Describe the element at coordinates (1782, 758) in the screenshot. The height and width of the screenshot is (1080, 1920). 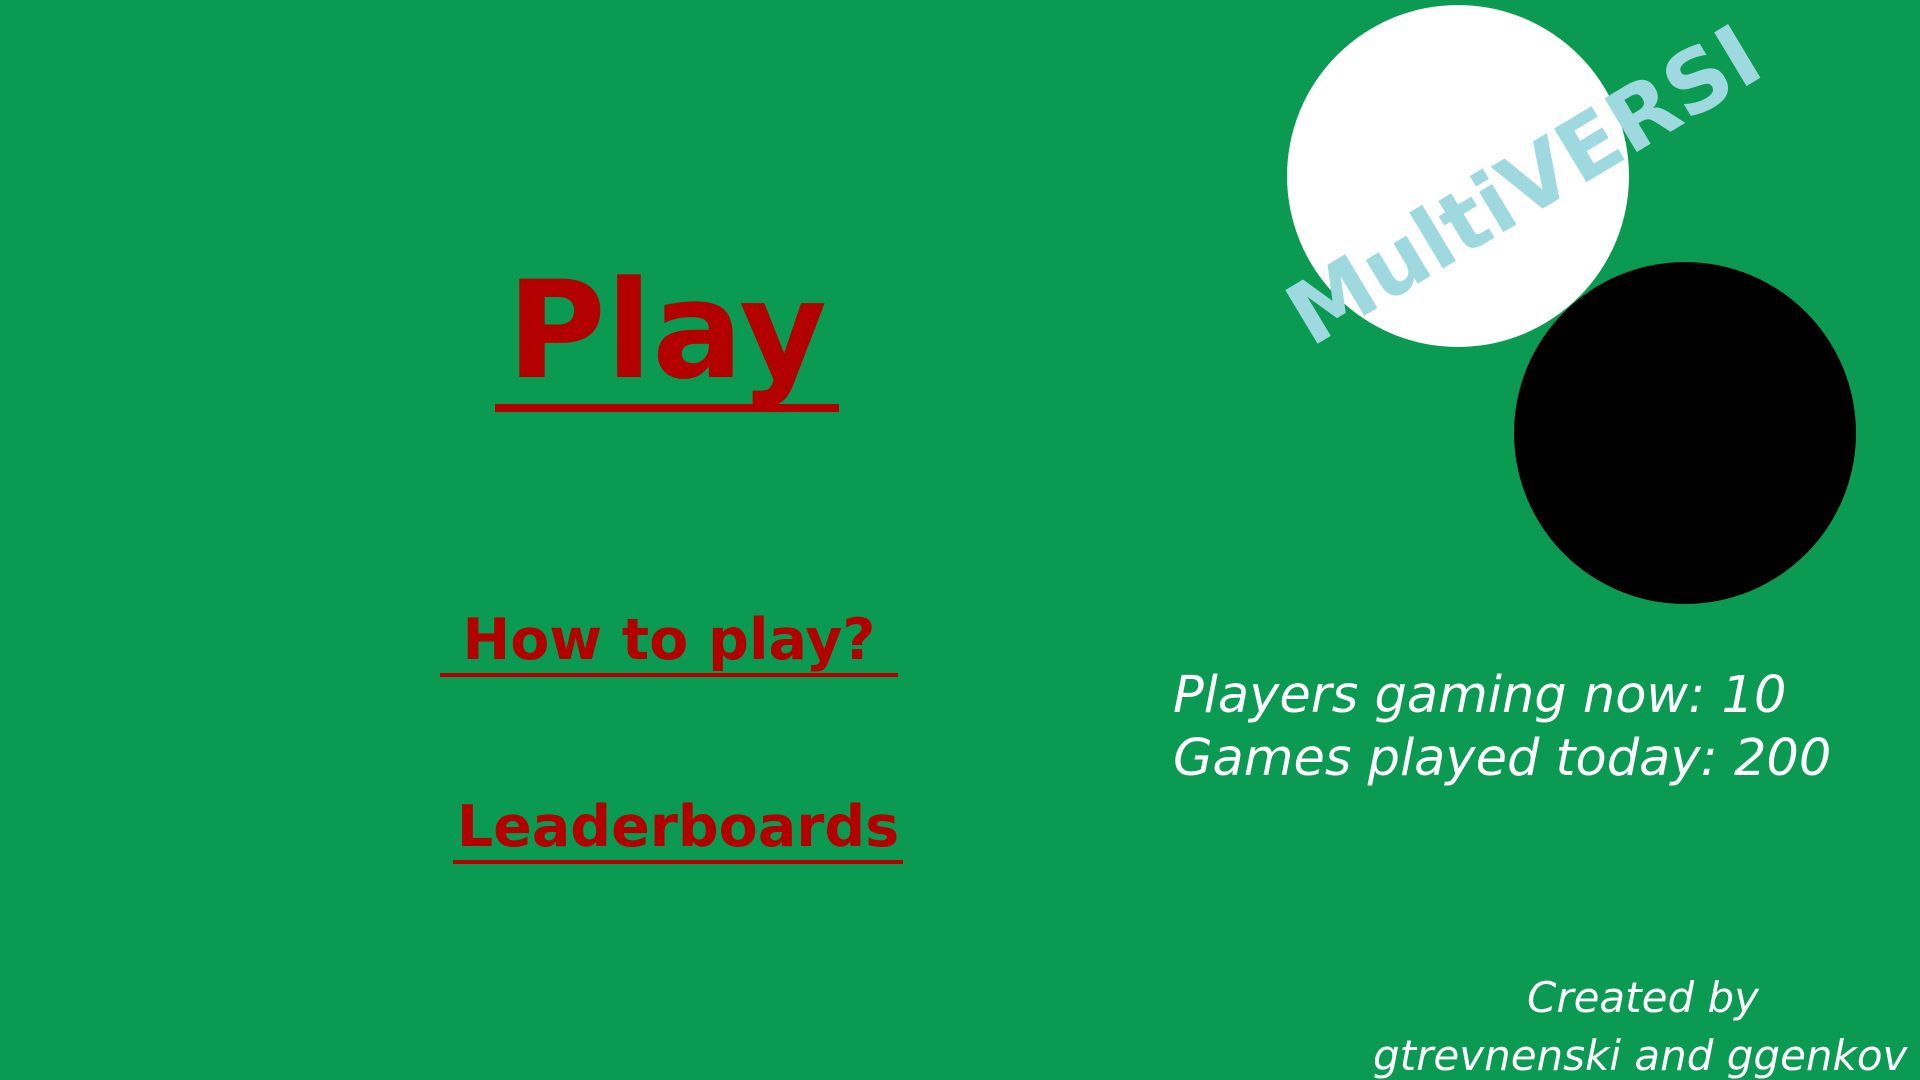
I see `games-today-value: 200` at that location.